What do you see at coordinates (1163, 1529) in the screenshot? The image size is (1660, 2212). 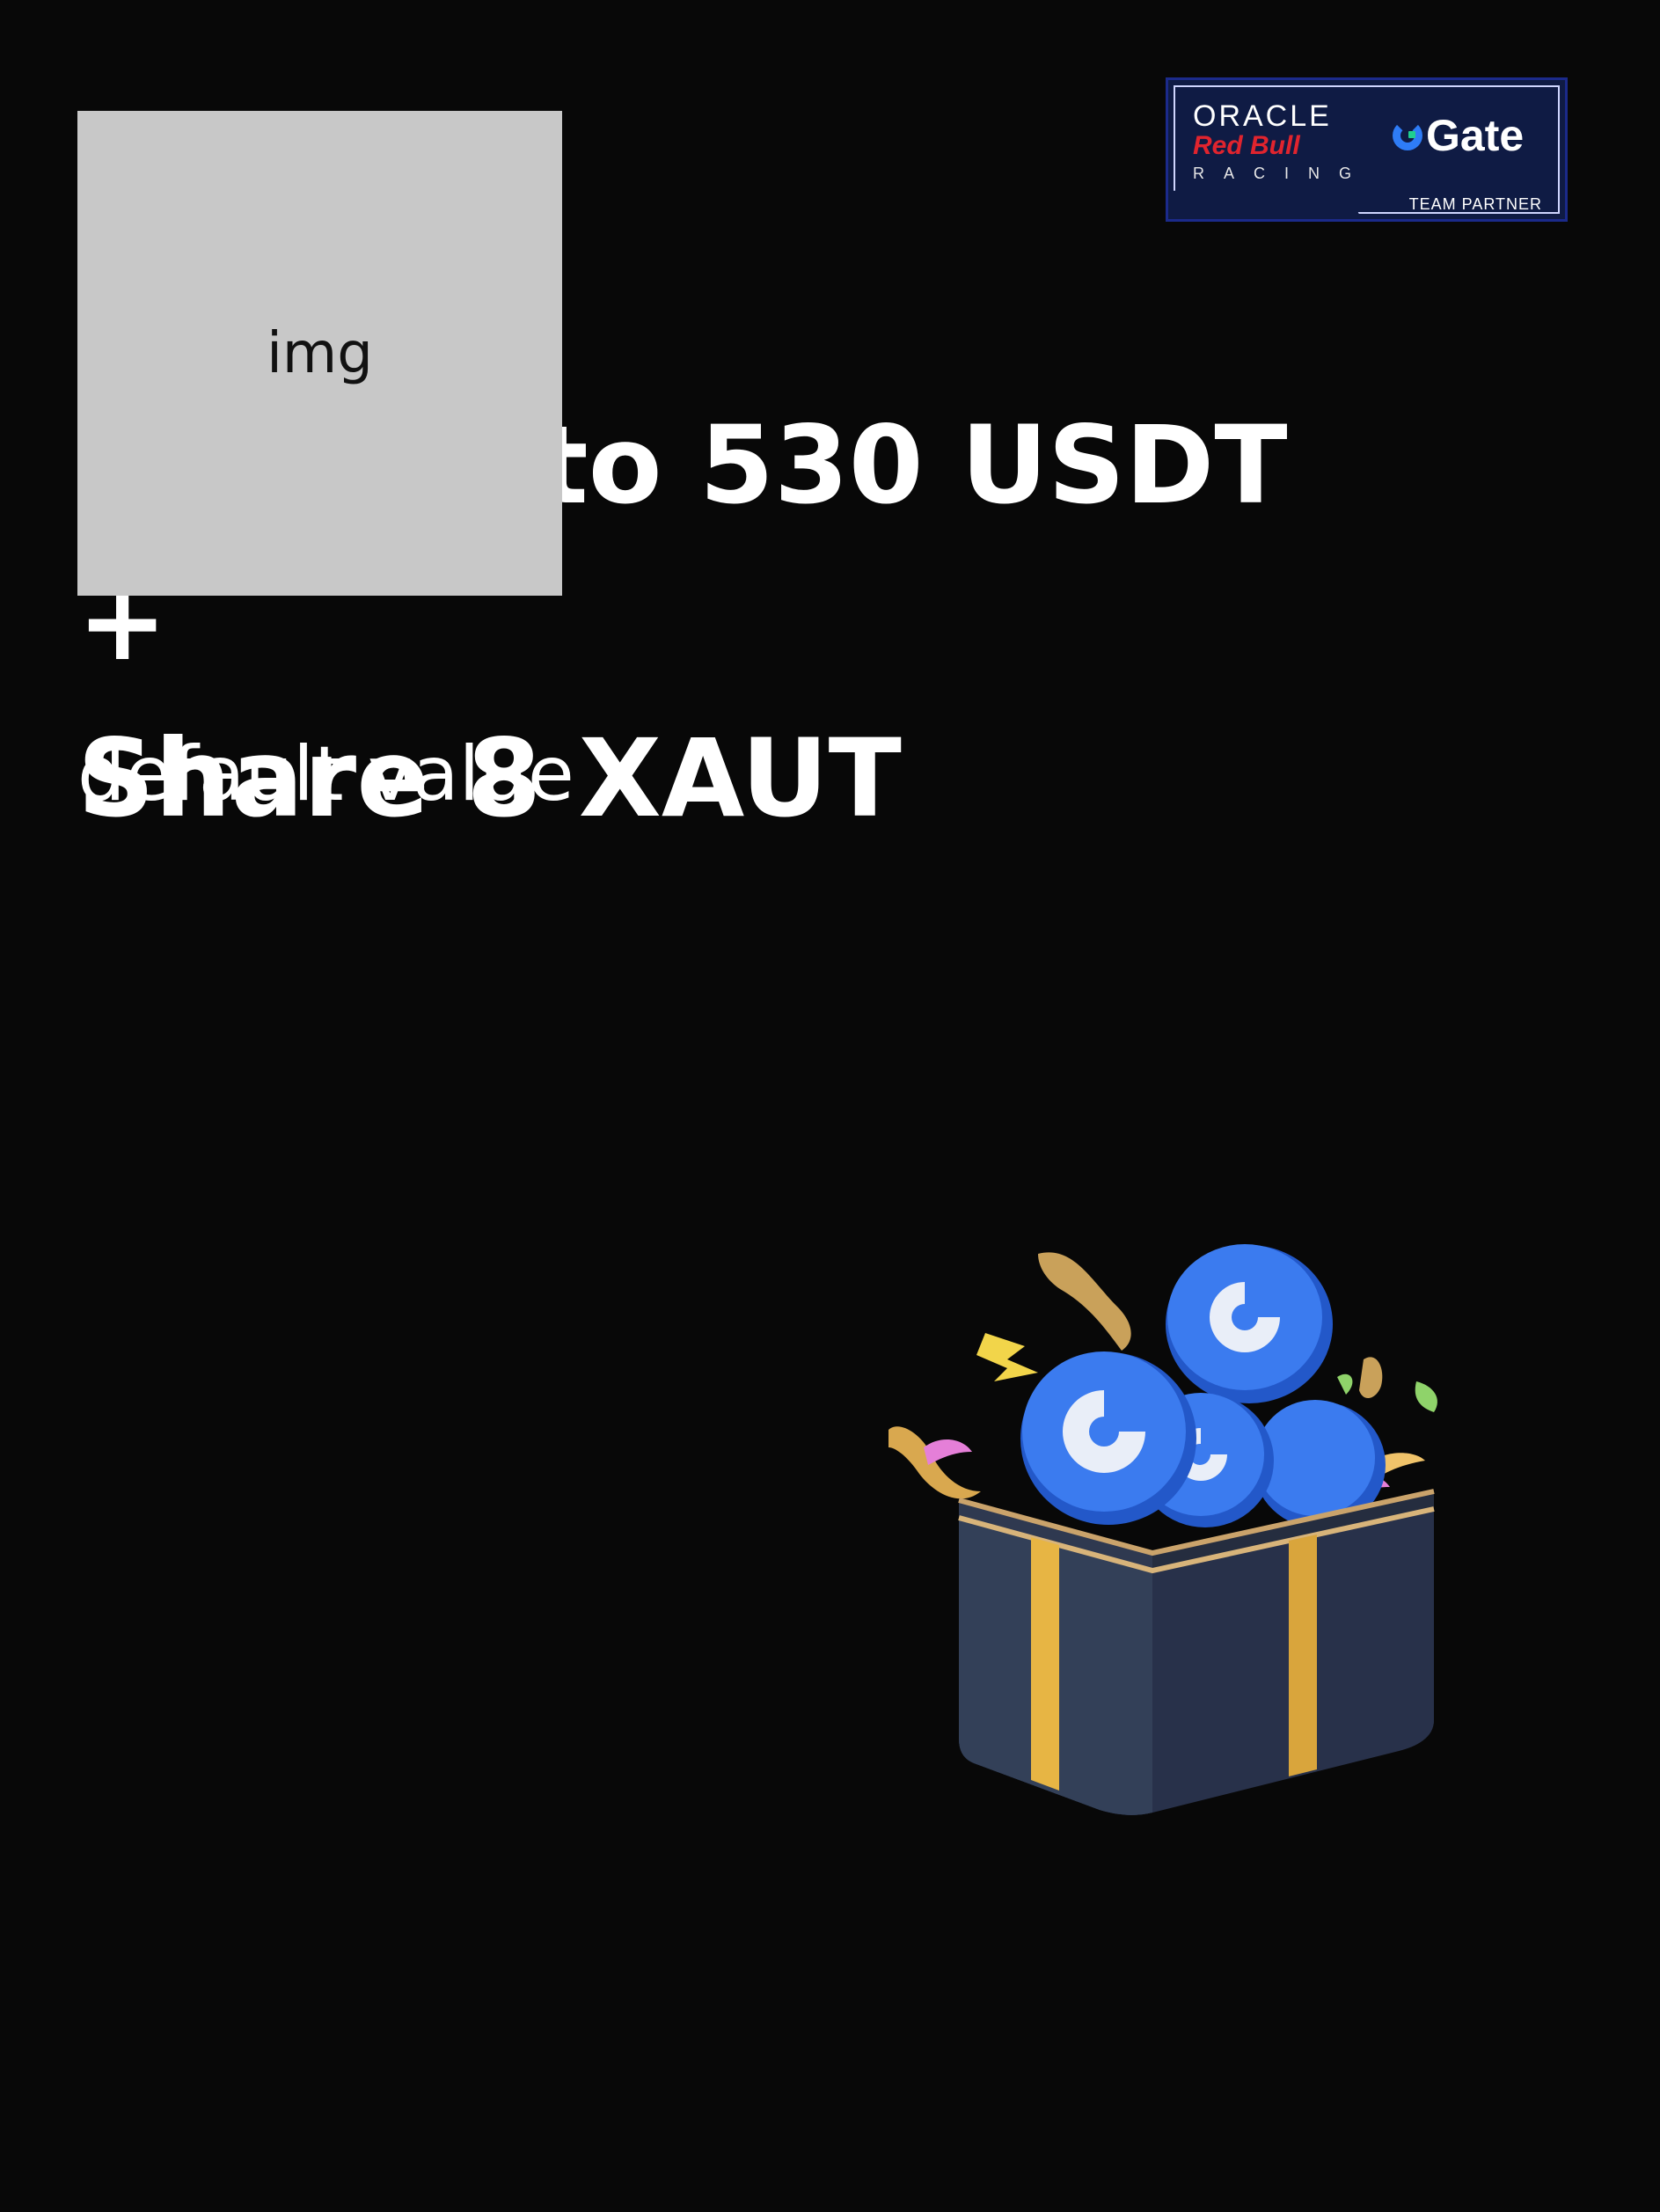 I see `gift-box-icon` at bounding box center [1163, 1529].